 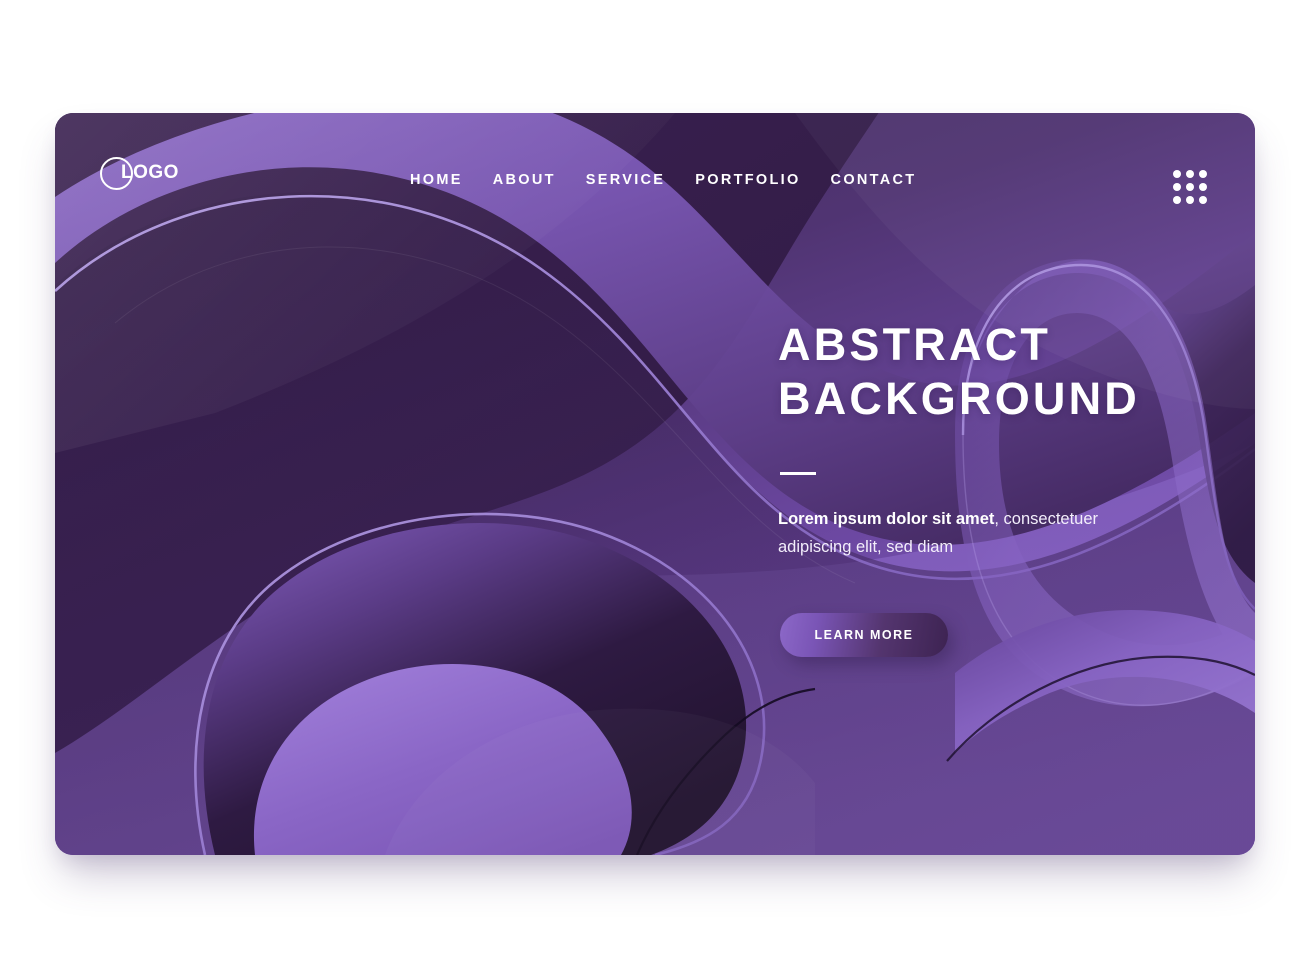 I want to click on page-title-line-1: ABSTRACT, so click(x=915, y=344).